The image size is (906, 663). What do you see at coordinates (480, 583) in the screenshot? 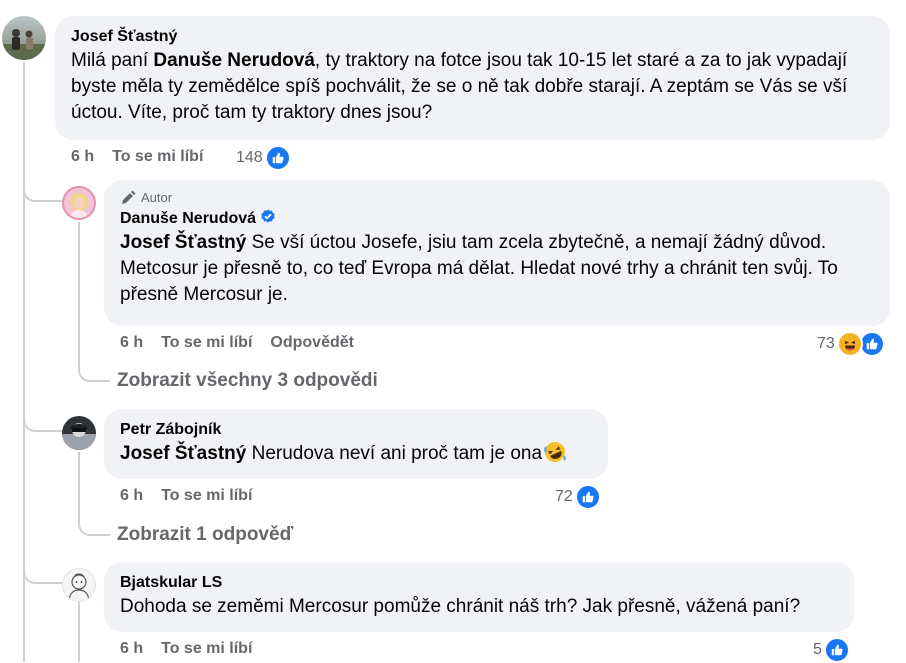
I see `comment-author: Bjatskular LS` at bounding box center [480, 583].